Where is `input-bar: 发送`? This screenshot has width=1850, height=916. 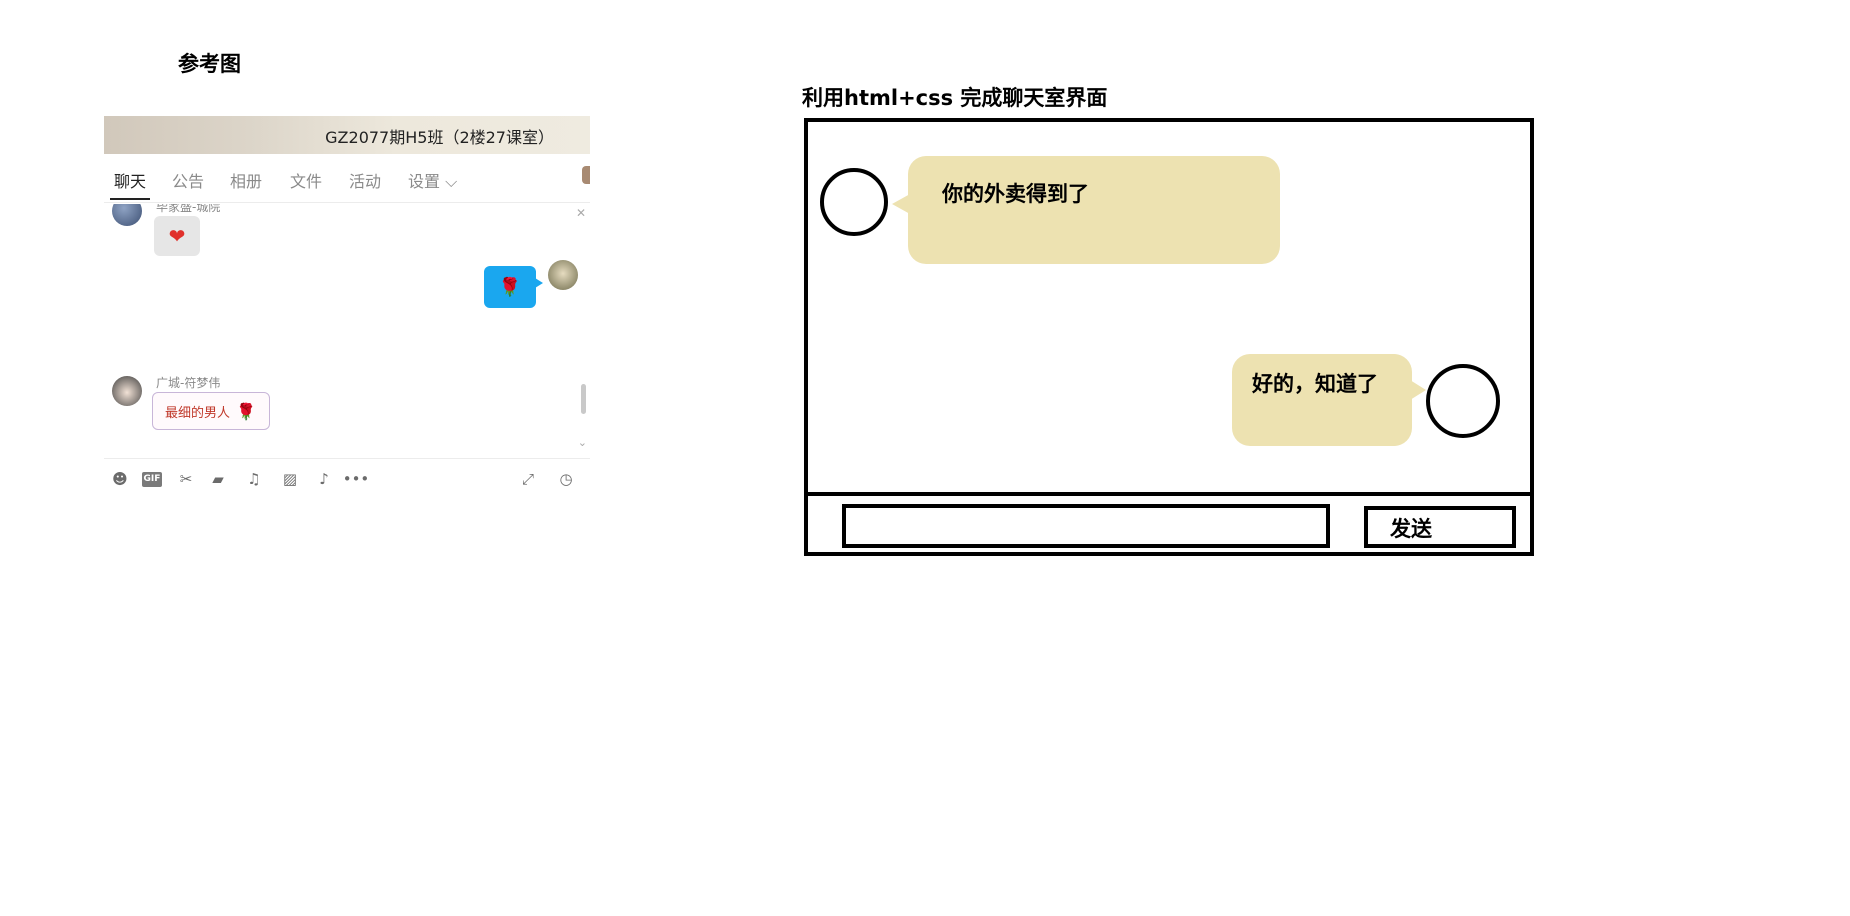
input-bar: 发送 is located at coordinates (1169, 522).